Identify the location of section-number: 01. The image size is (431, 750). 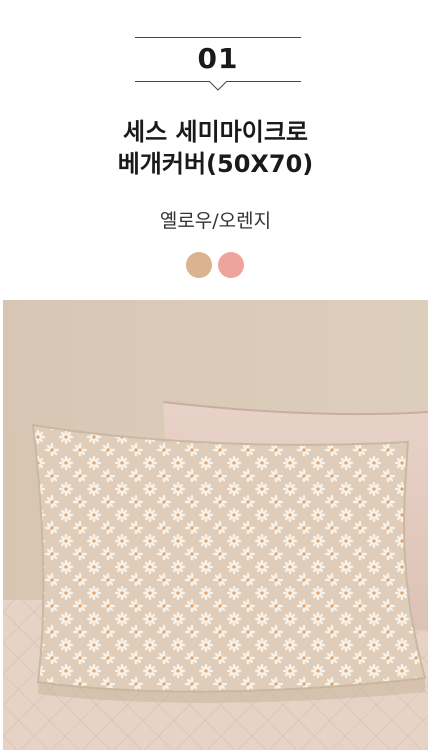
(218, 58).